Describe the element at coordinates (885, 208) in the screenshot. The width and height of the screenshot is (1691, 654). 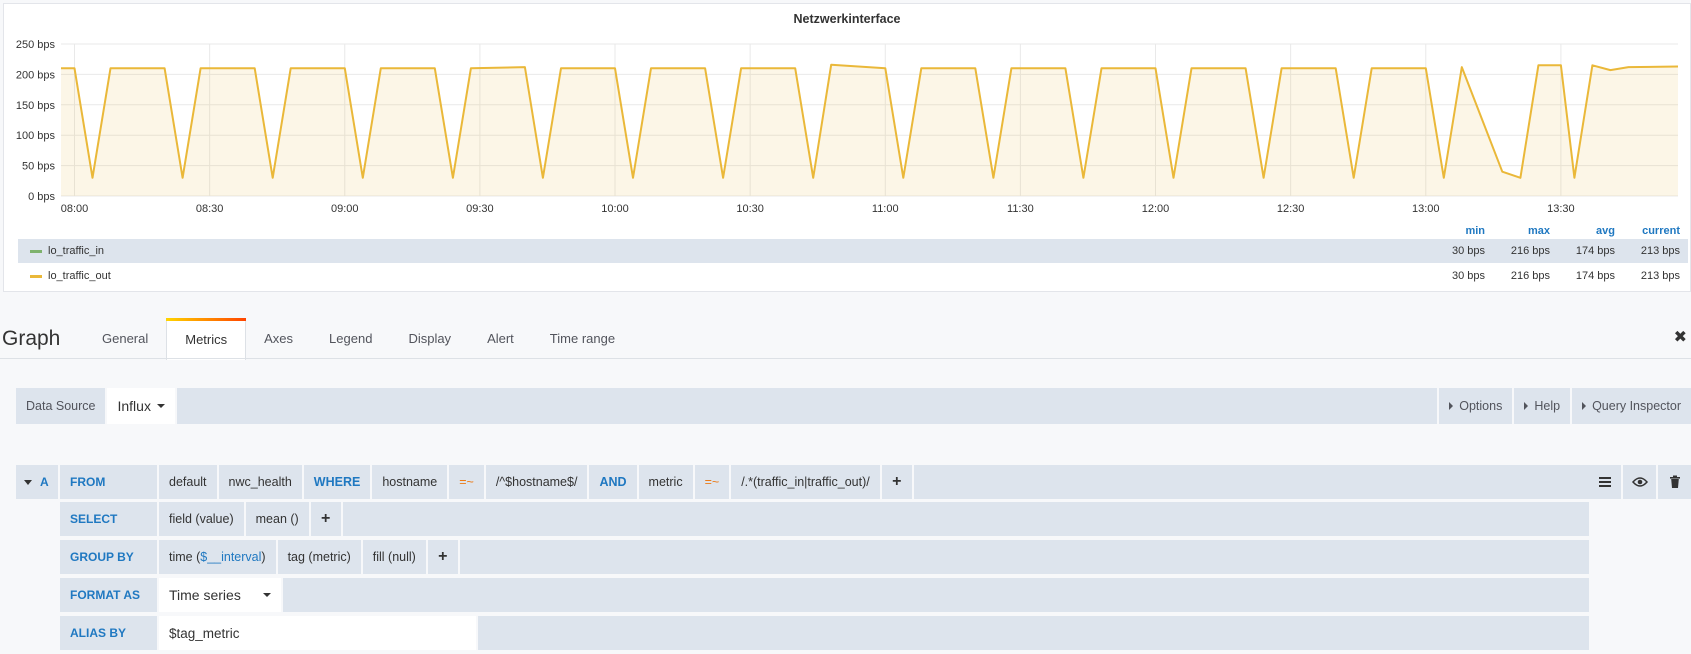
I see `x-tick-label: 11:00` at that location.